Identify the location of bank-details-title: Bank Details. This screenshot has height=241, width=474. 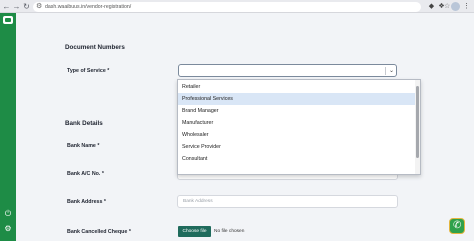
(84, 123).